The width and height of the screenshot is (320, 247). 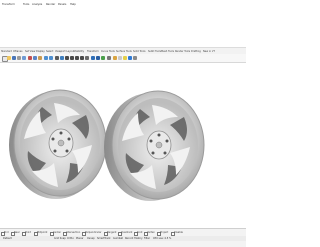 I want to click on zoom-selected-icon, so click(x=82, y=57).